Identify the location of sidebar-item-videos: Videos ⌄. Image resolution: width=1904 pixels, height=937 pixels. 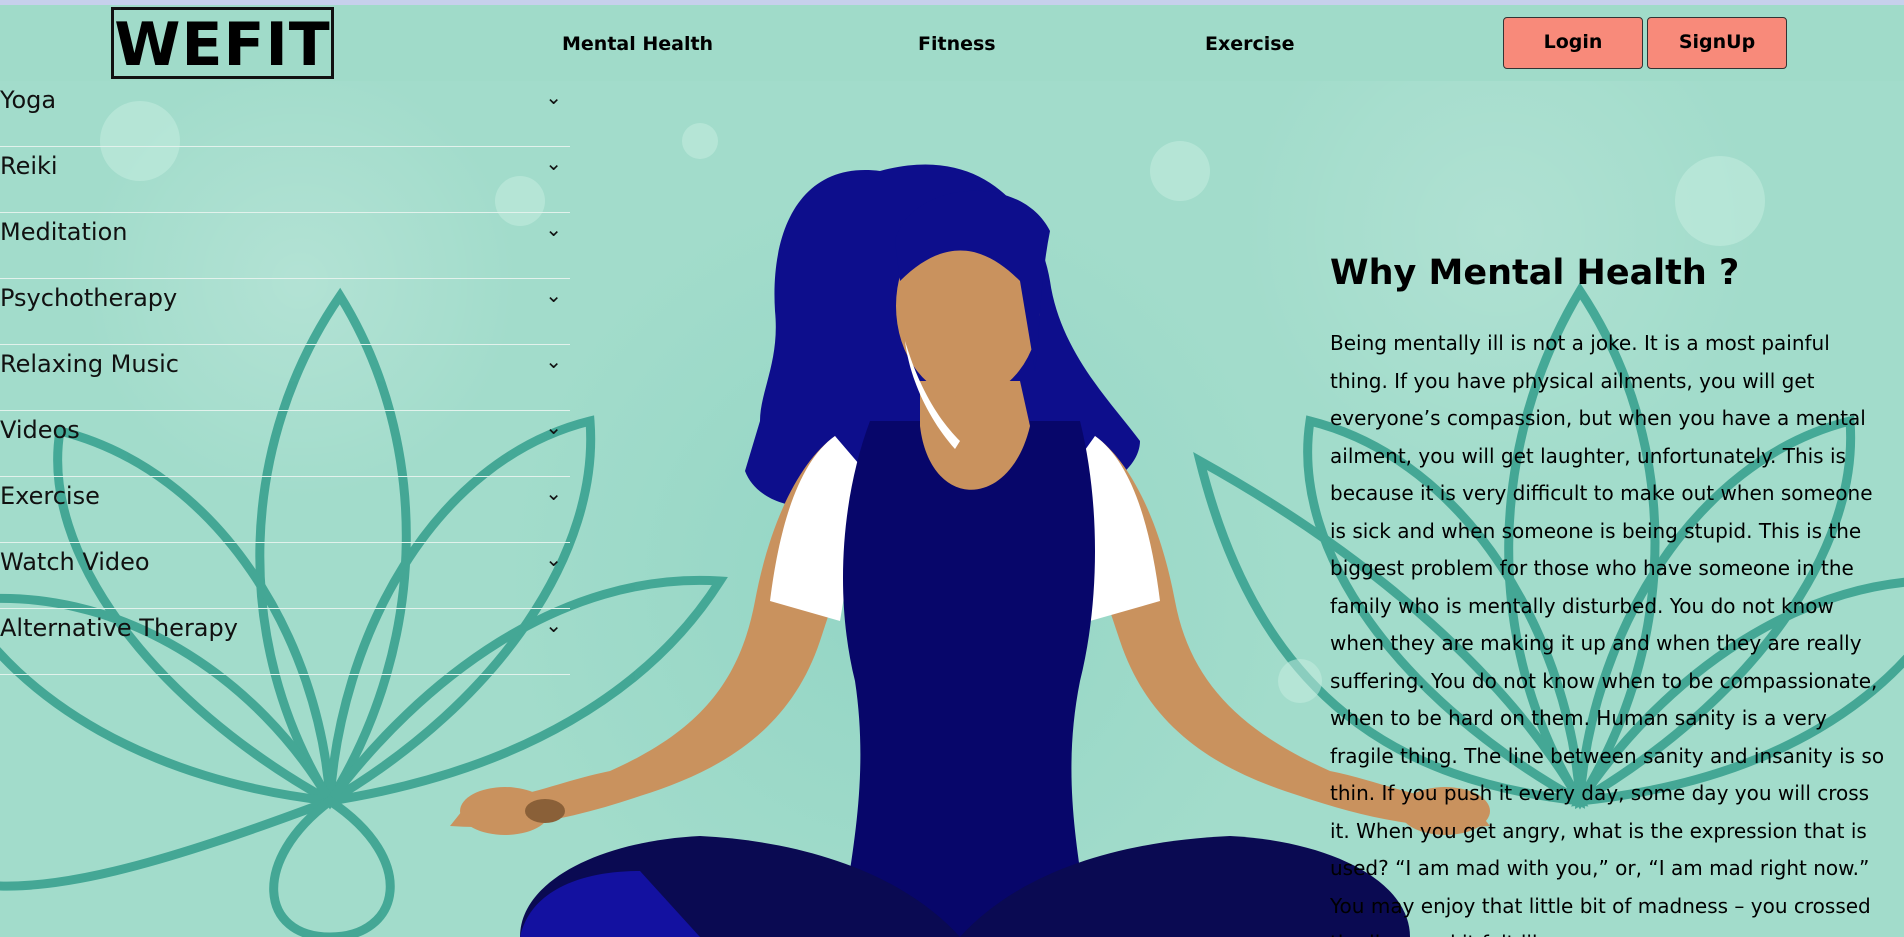
(285, 444).